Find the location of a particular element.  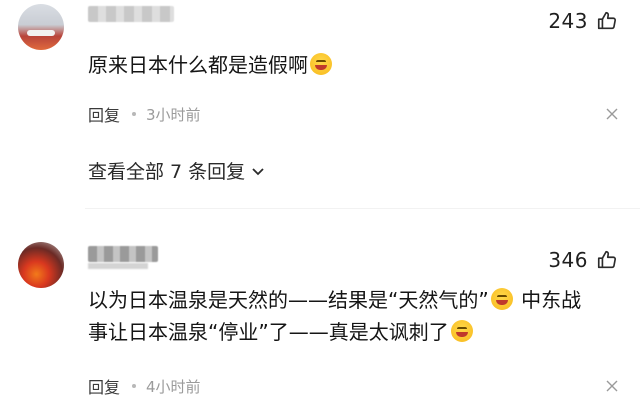

like-button: 243 is located at coordinates (583, 21).